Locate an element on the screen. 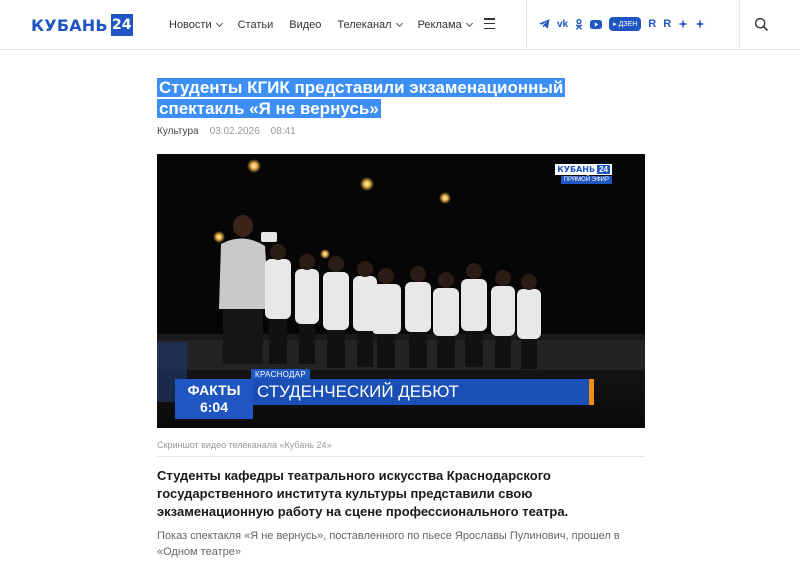 Image resolution: width=800 pixels, height=562 pixels. video-caption: Скриншот видео телеканала «Кубань 24» is located at coordinates (244, 445).